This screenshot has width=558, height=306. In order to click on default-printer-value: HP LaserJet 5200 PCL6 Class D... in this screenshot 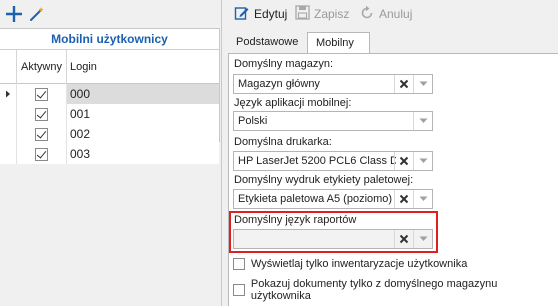, I will do `click(317, 161)`.